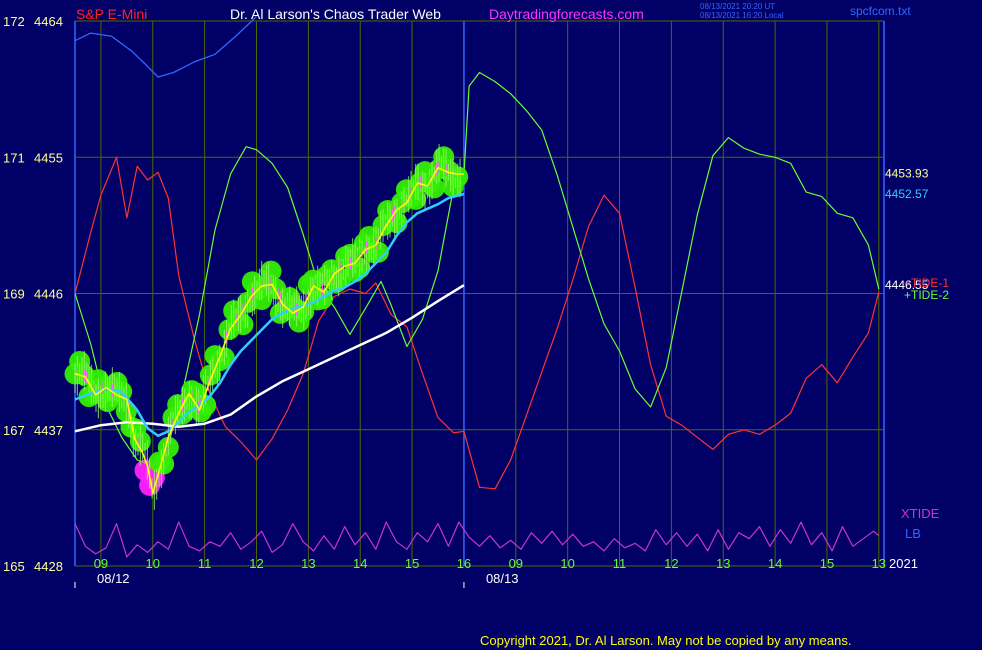 The image size is (982, 650). I want to click on x-tick-hour: 16, so click(464, 563).